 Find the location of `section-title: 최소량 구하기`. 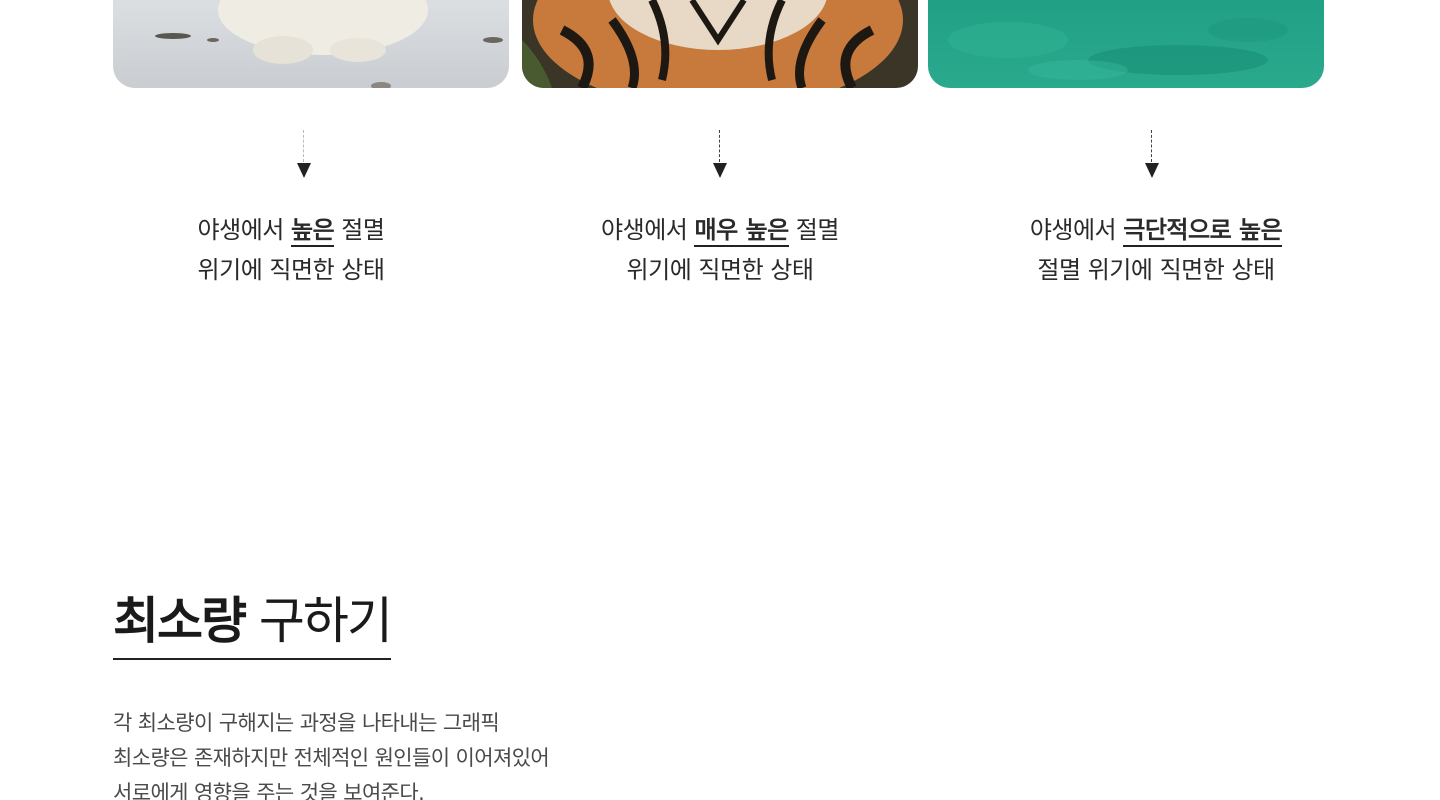

section-title: 최소량 구하기 is located at coordinates (253, 624).